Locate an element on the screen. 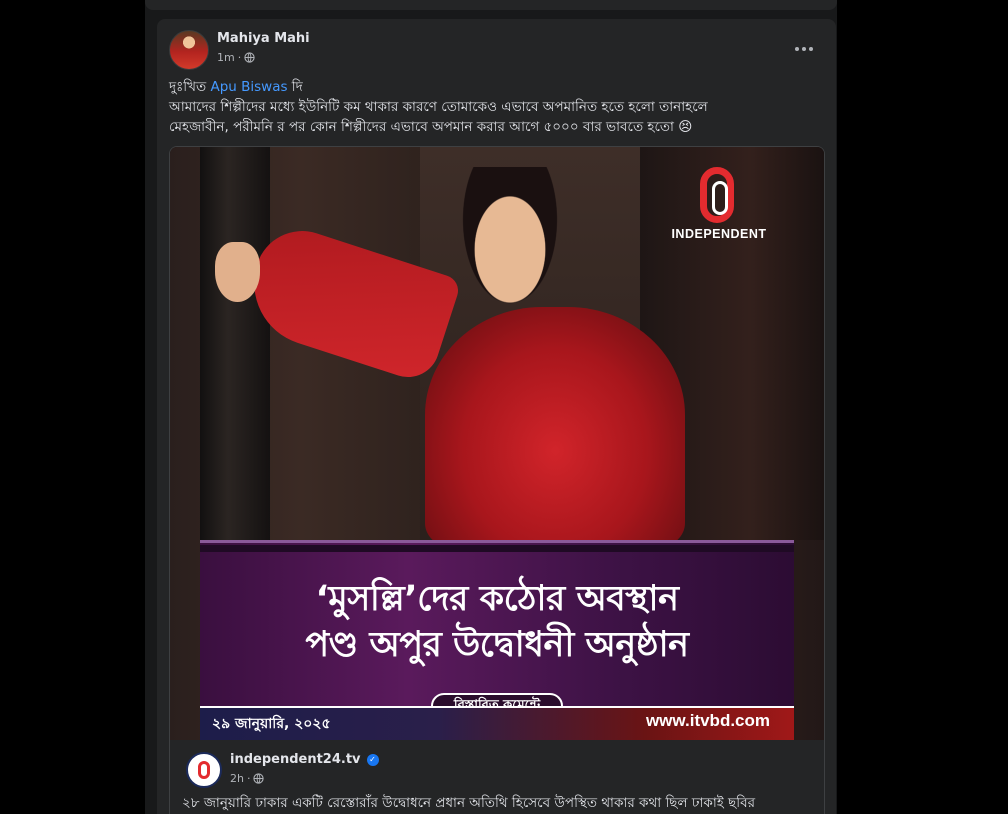 Image resolution: width=1008 pixels, height=814 pixels. banner-footer: ২৯ জানুয়ারি, ২০২৫ www.itvbd.com is located at coordinates (497, 723).